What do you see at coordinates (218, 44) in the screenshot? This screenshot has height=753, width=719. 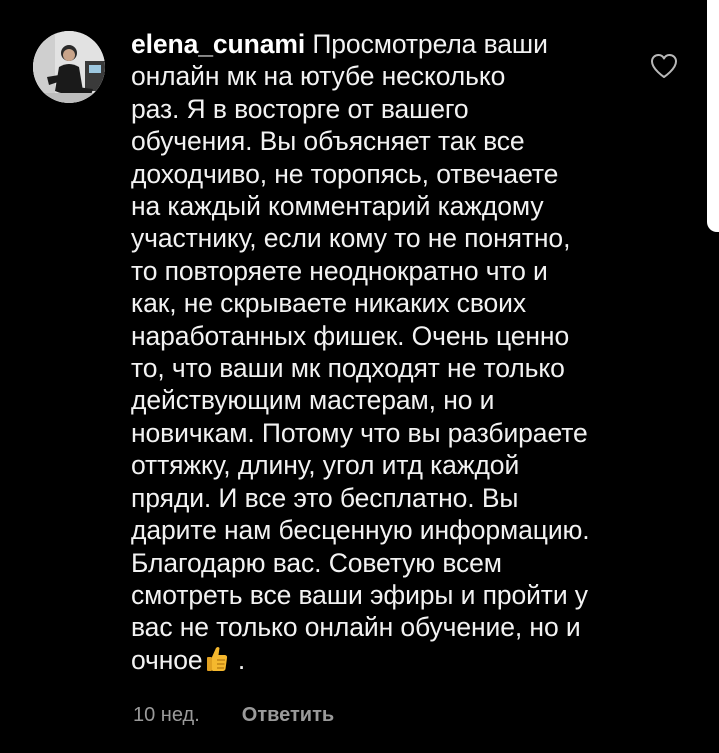 I see `username: elena_cunami` at bounding box center [218, 44].